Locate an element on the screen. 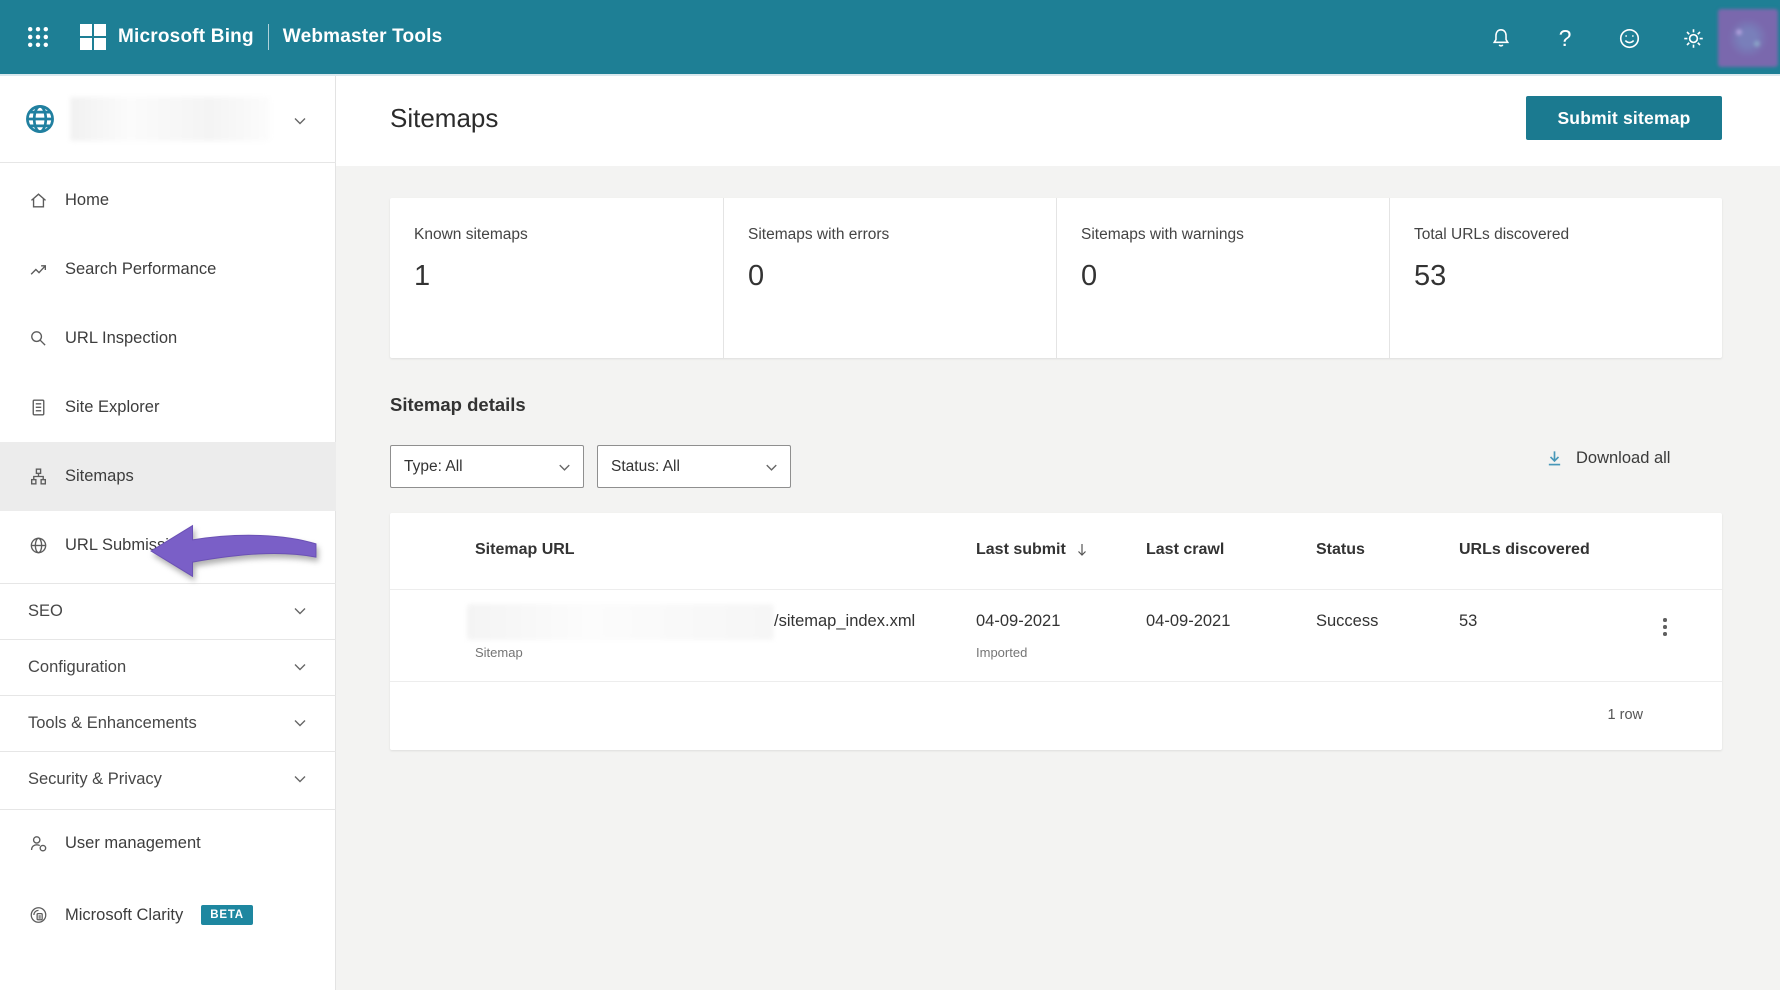 The image size is (1780, 990). last-submit-date: 04-09-2021 is located at coordinates (1018, 621).